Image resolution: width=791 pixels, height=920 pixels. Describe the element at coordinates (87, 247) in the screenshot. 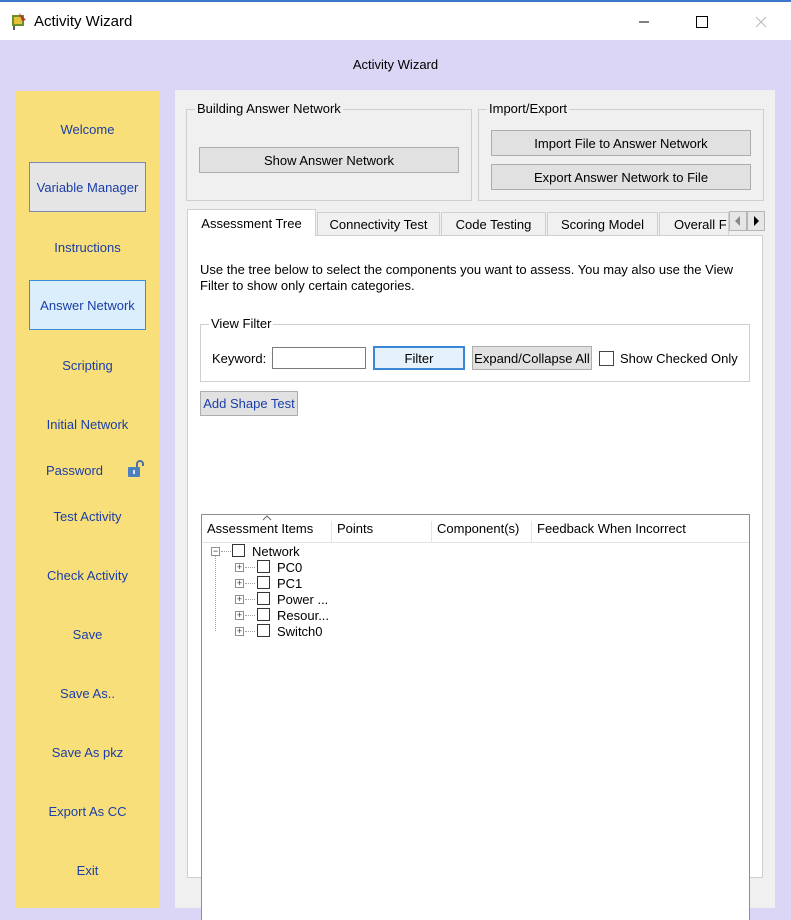

I see `sidebar-item-instructions: Instructions` at that location.